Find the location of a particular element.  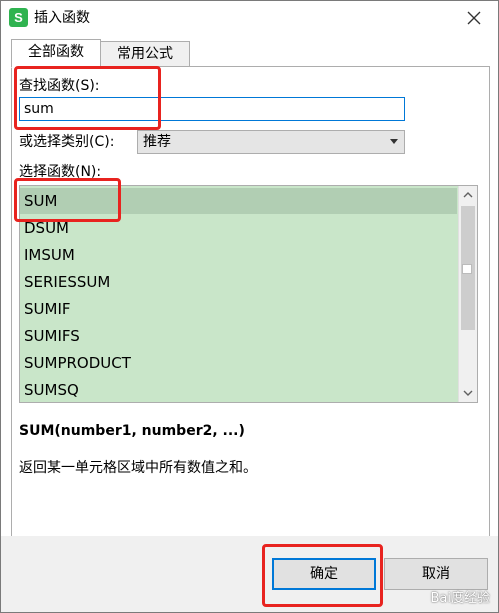

function-signature: SUM(number1, number2, ...) is located at coordinates (132, 431).